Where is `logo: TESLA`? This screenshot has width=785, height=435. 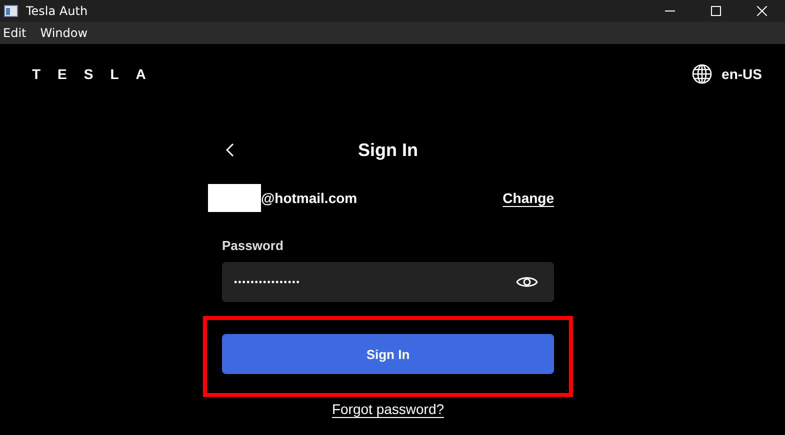
logo: TESLA is located at coordinates (97, 74).